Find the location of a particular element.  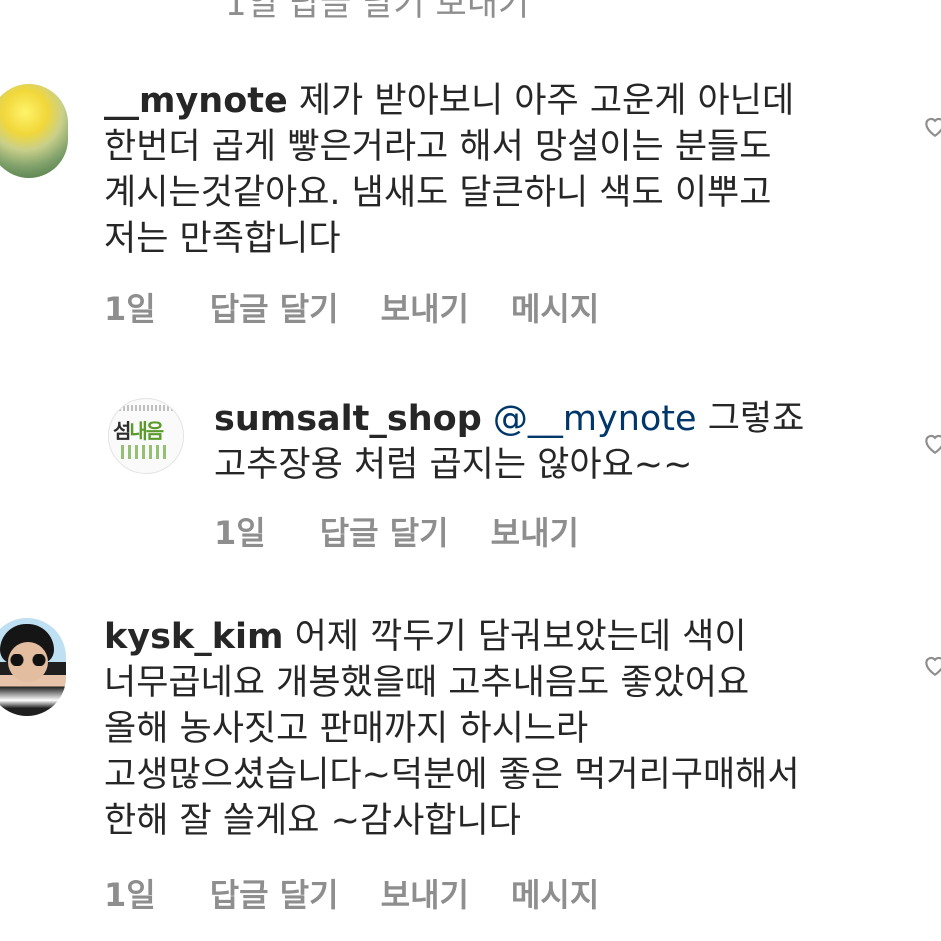

shop-logo: 섬내음 is located at coordinates (138, 431).